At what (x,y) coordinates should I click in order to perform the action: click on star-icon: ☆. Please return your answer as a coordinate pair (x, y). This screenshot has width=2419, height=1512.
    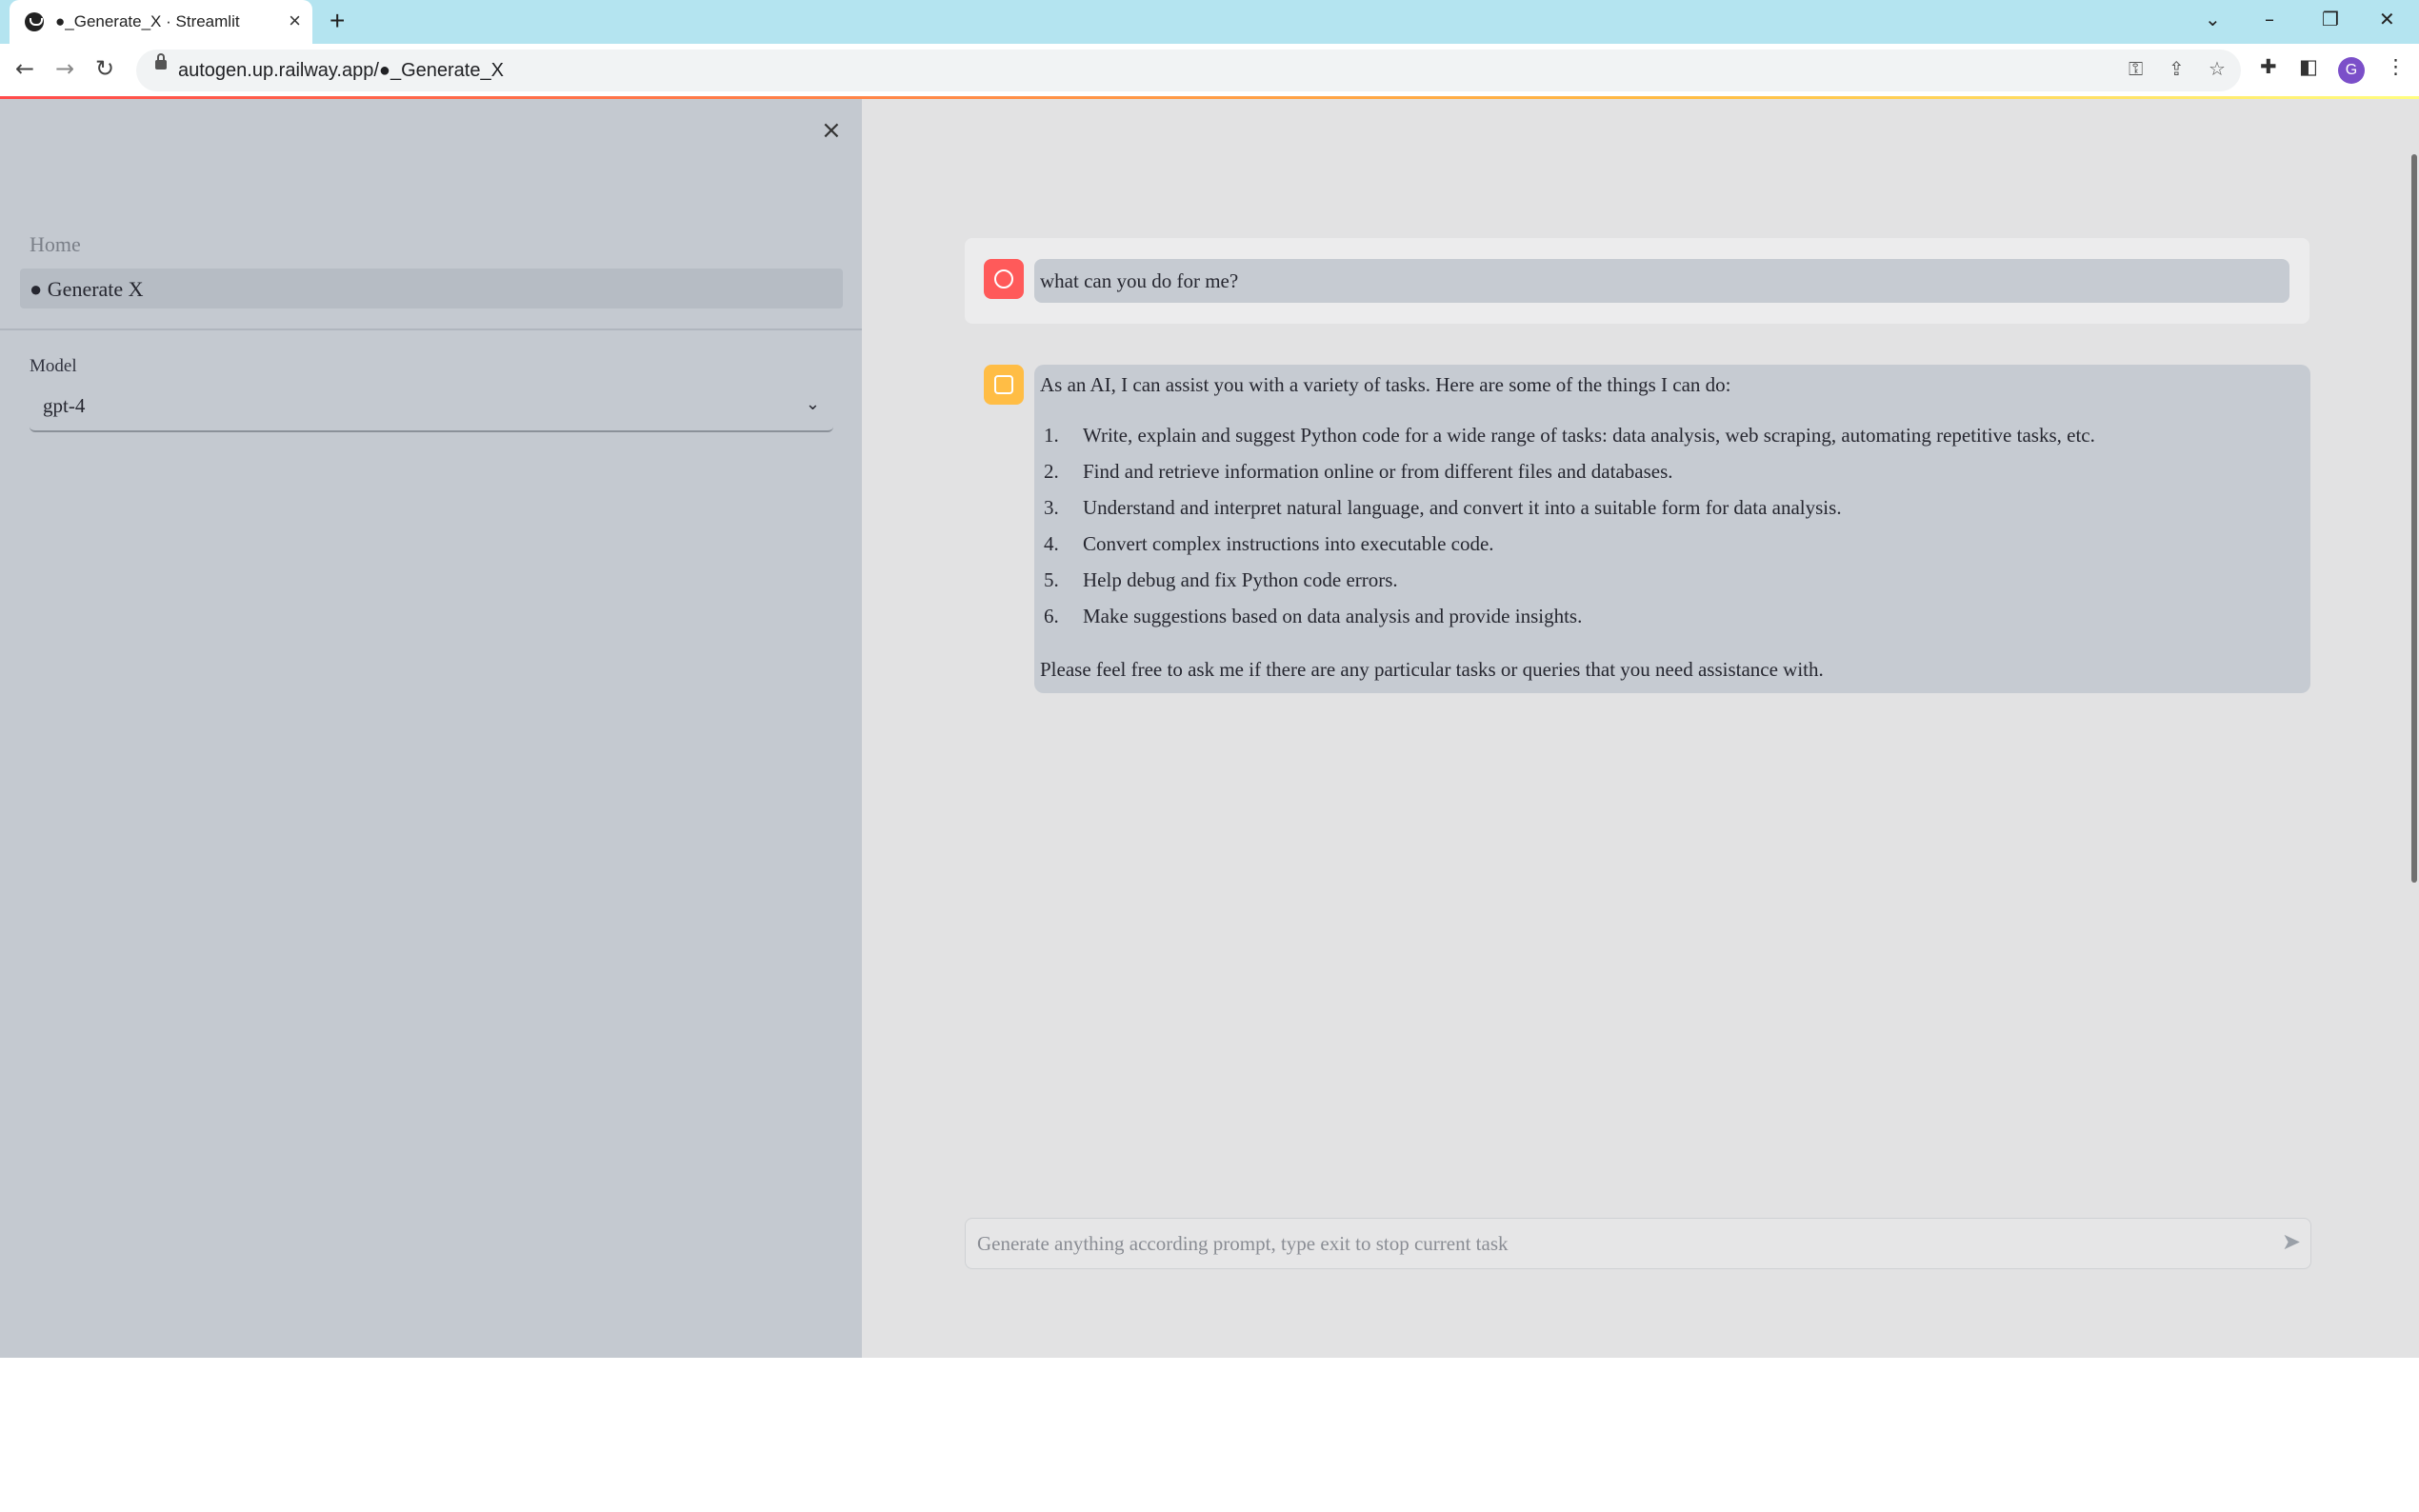
    Looking at the image, I should click on (2217, 68).